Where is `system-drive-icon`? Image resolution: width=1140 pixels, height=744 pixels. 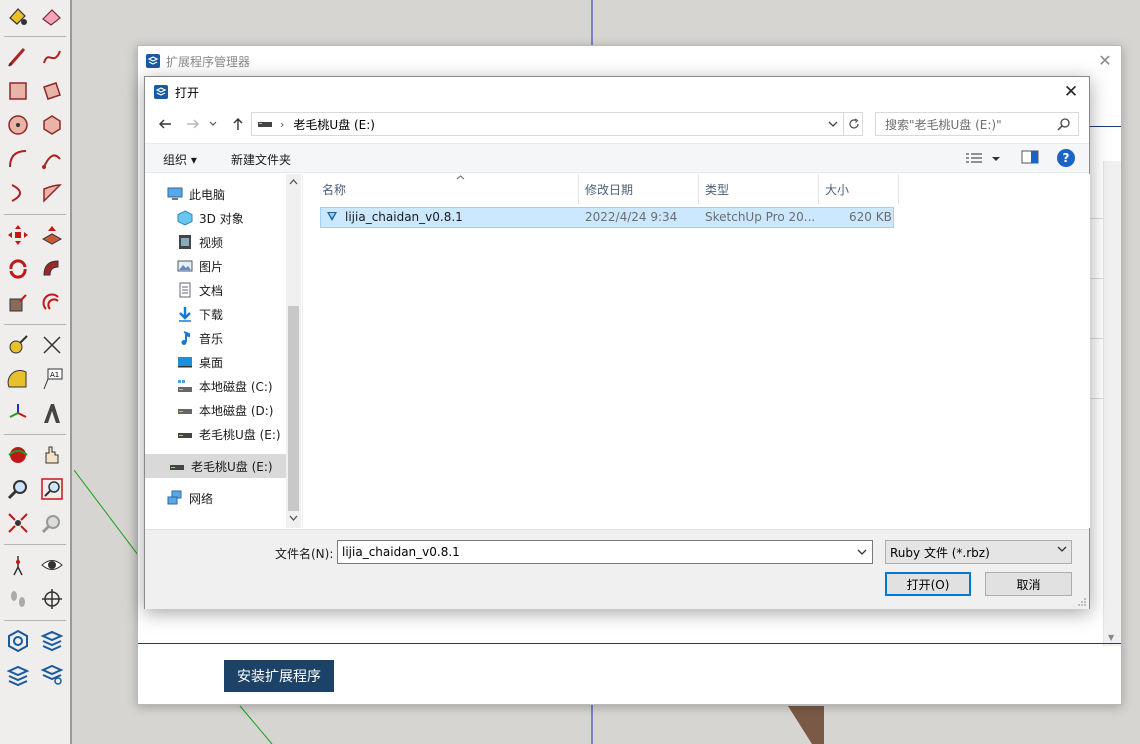 system-drive-icon is located at coordinates (185, 386).